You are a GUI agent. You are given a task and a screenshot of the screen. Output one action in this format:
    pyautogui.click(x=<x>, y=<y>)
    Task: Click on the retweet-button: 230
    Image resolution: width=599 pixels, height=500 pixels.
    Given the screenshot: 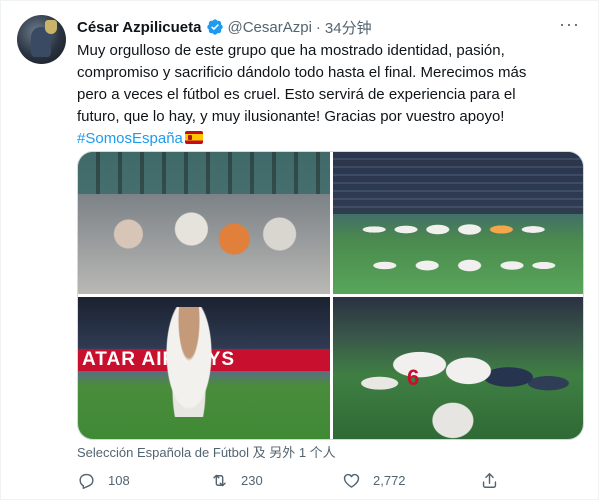 What is the action you would take?
    pyautogui.click(x=236, y=480)
    